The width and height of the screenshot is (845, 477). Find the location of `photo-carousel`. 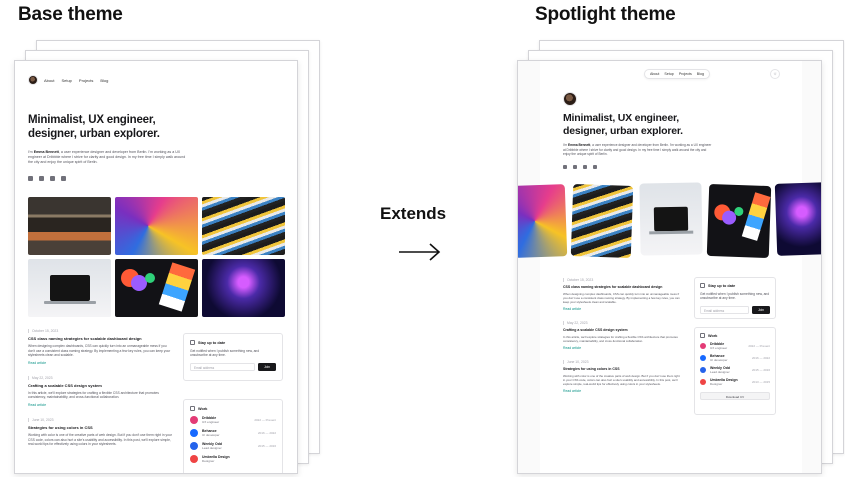

photo-carousel is located at coordinates (669, 222).